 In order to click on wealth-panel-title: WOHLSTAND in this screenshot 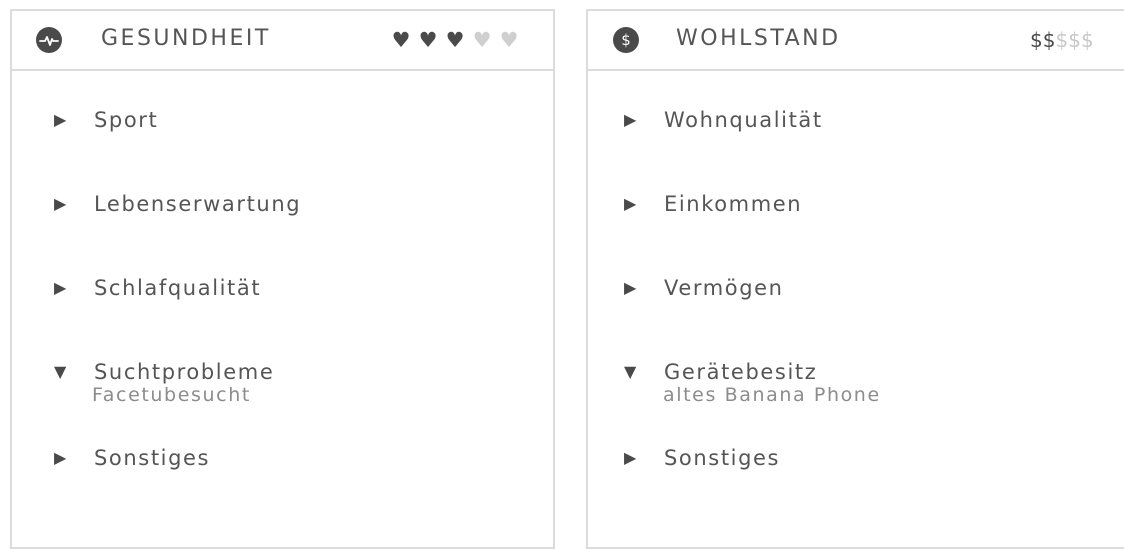, I will do `click(758, 38)`.